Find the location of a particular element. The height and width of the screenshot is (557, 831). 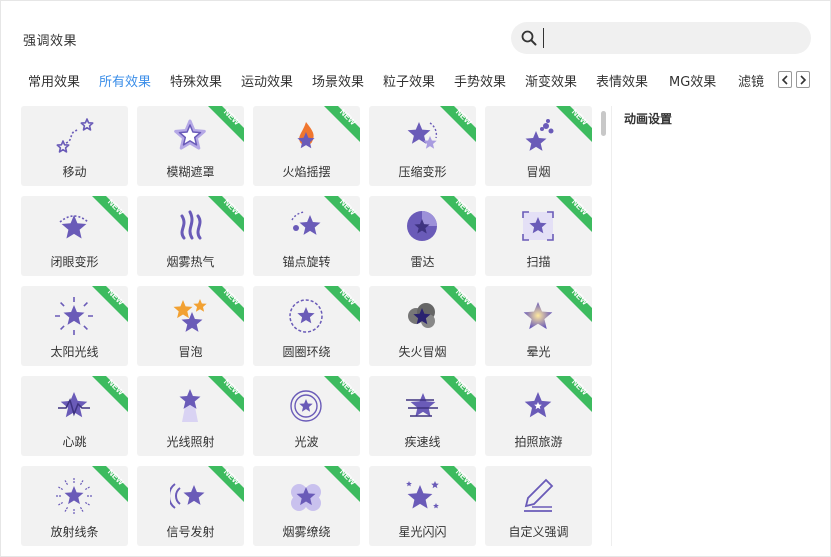

effect-card-15: 心跳 NEW is located at coordinates (74, 416).